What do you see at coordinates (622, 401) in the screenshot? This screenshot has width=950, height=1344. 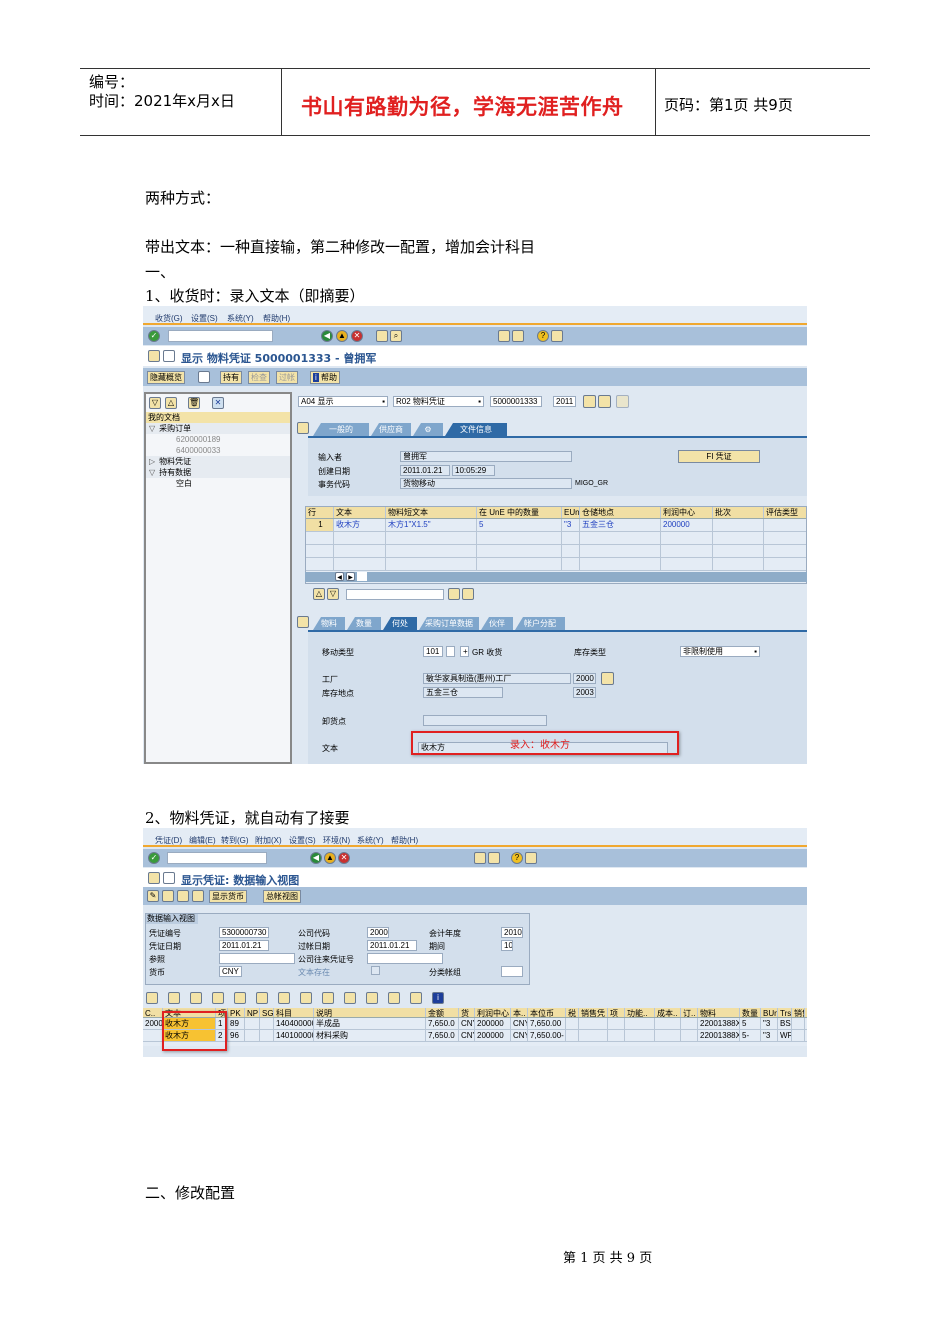 I see `grid-icon` at bounding box center [622, 401].